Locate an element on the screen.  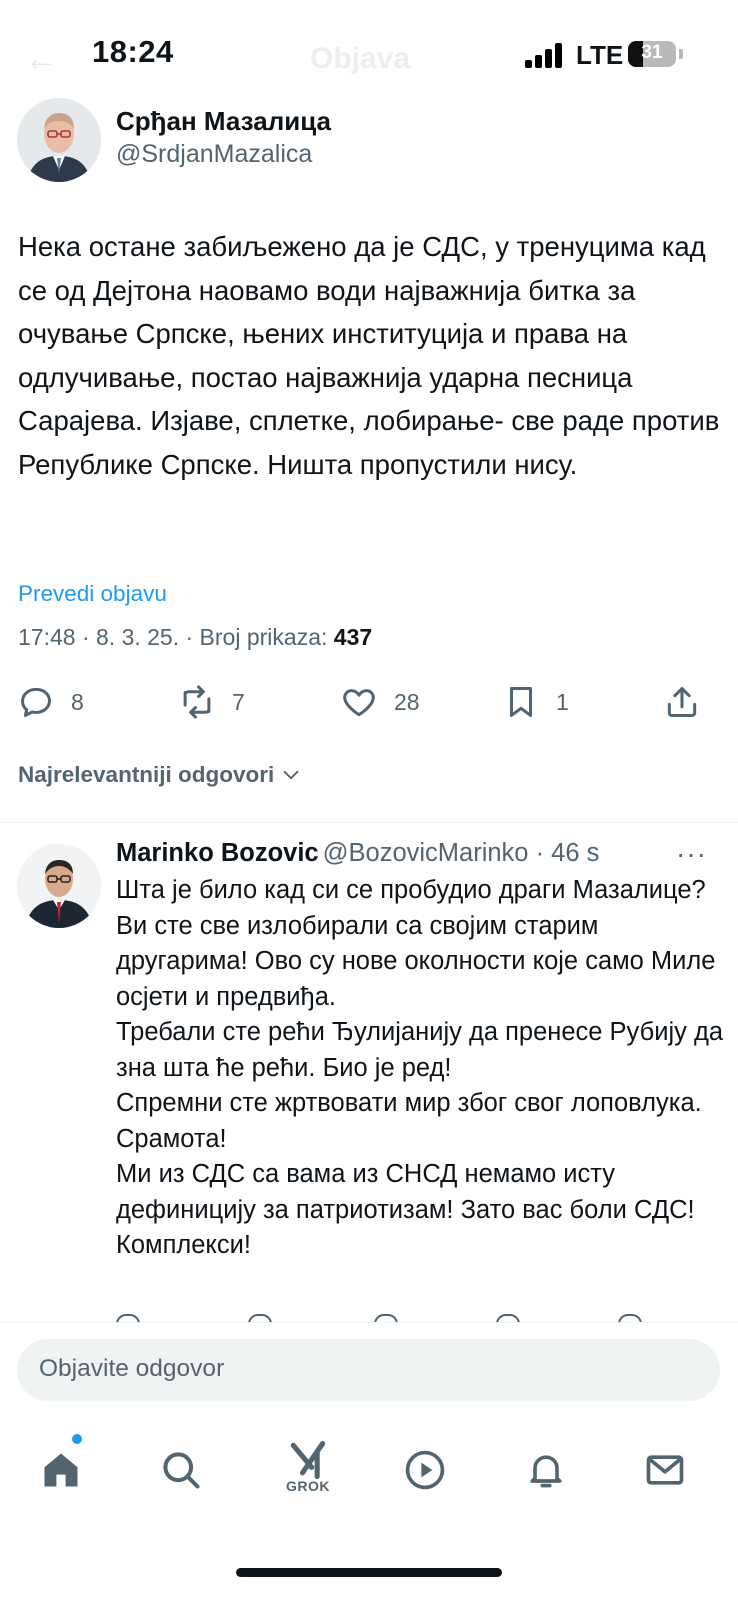
post-meta: 17:48 · 8. 3. 25. · Broj prikaza: 437 is located at coordinates (195, 637).